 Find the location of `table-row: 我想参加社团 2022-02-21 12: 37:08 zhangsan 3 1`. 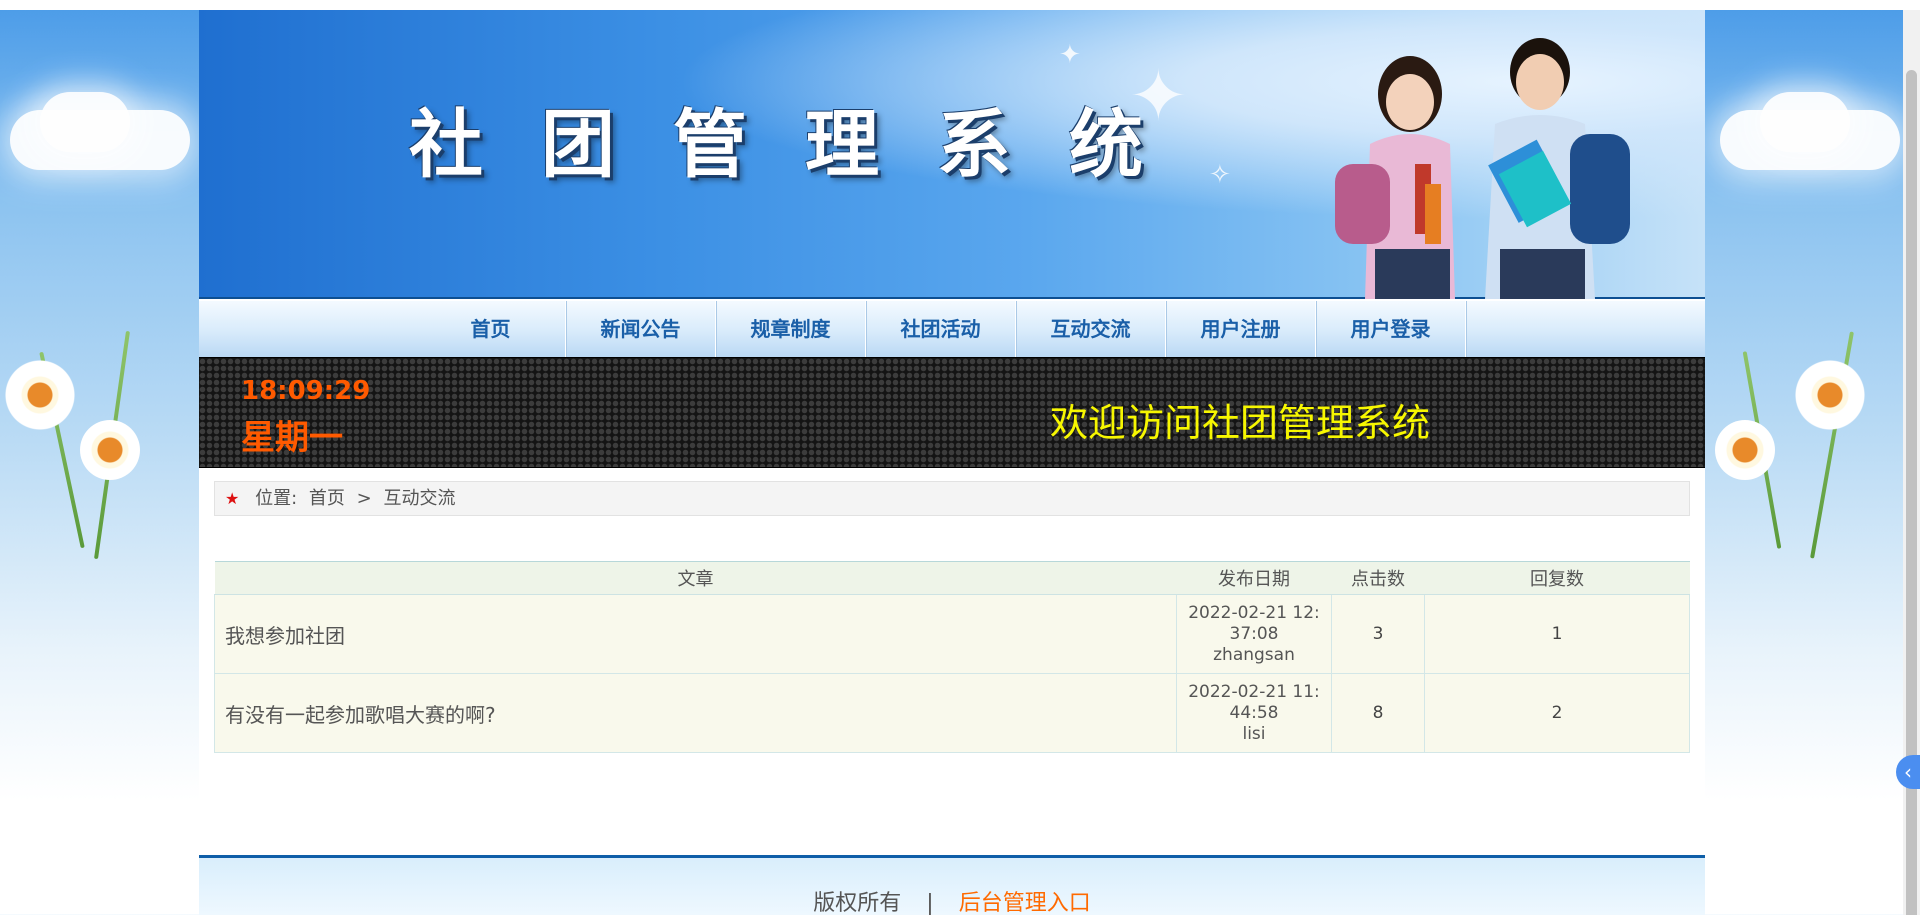

table-row: 我想参加社团 2022-02-21 12: 37:08 zhangsan 3 1 is located at coordinates (952, 634).